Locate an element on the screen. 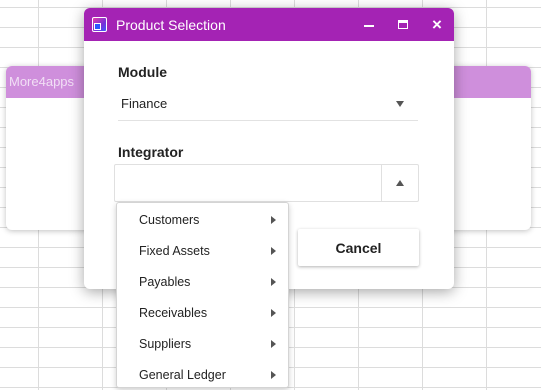 The width and height of the screenshot is (541, 390). menu-item-suppliers: Suppliers is located at coordinates (202, 343).